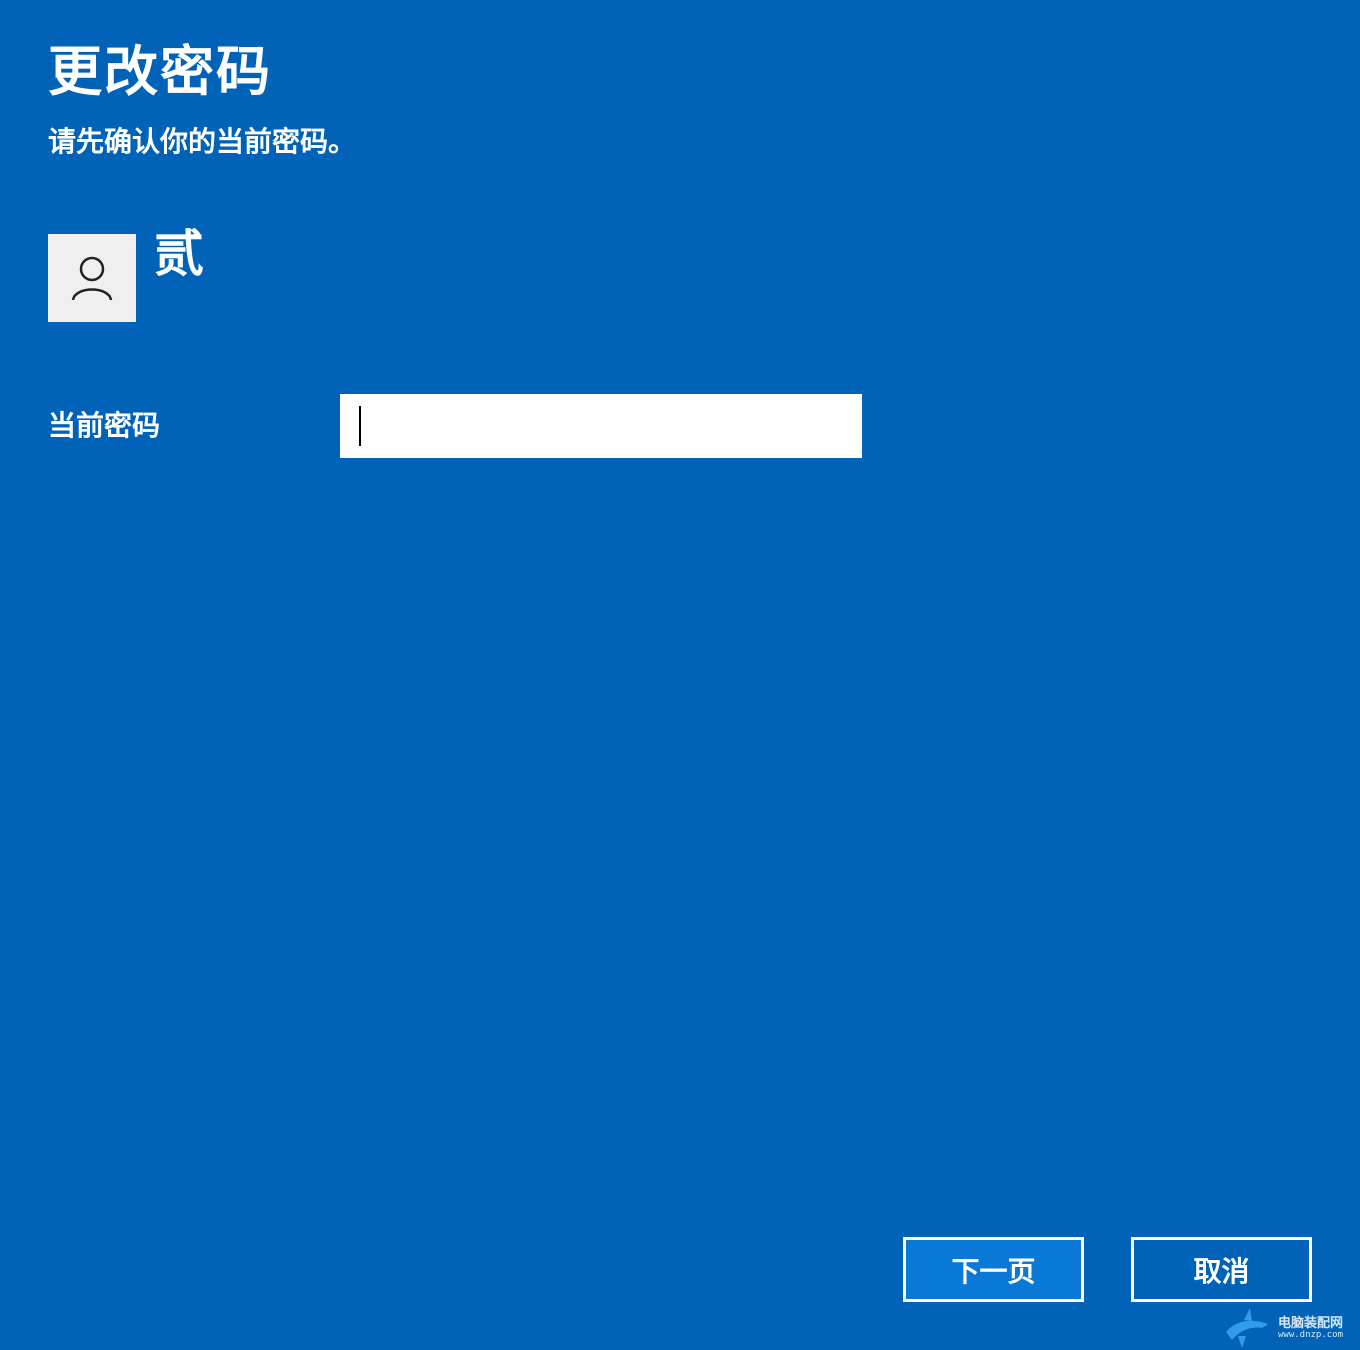  I want to click on watermark: 电脑装配网 www.dnzp.com, so click(1291, 1328).